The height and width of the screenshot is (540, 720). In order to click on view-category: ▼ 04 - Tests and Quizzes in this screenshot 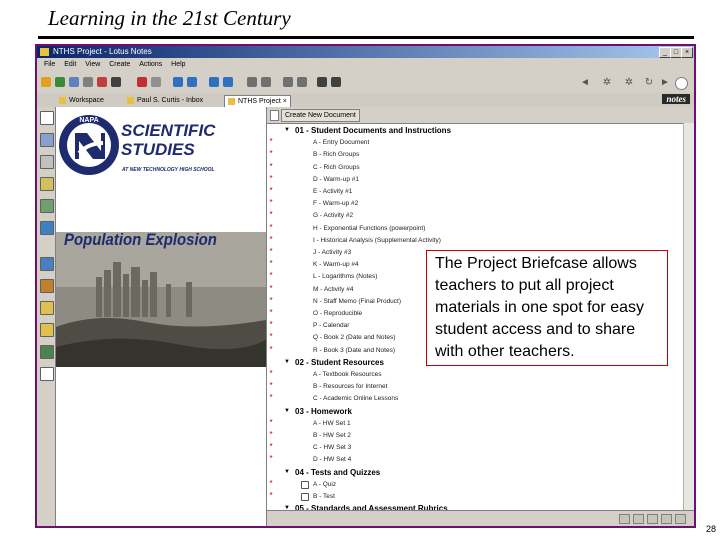, I will do `click(472, 472)`.